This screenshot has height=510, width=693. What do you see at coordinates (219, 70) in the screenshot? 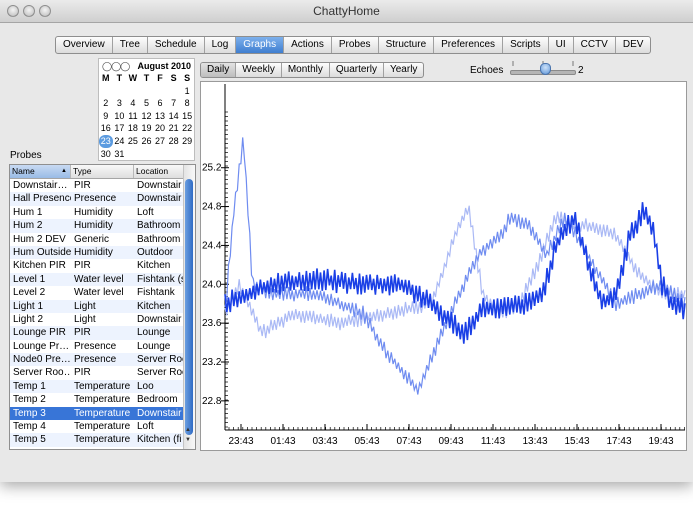
I see `period-tab-daily: Daily` at bounding box center [219, 70].